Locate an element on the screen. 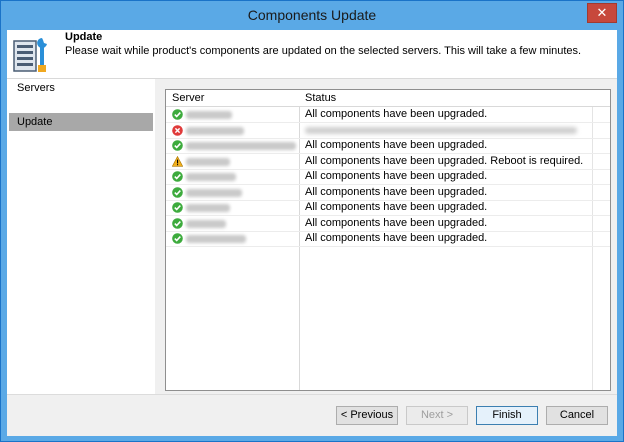  nav-item-update: Update is located at coordinates (81, 122).